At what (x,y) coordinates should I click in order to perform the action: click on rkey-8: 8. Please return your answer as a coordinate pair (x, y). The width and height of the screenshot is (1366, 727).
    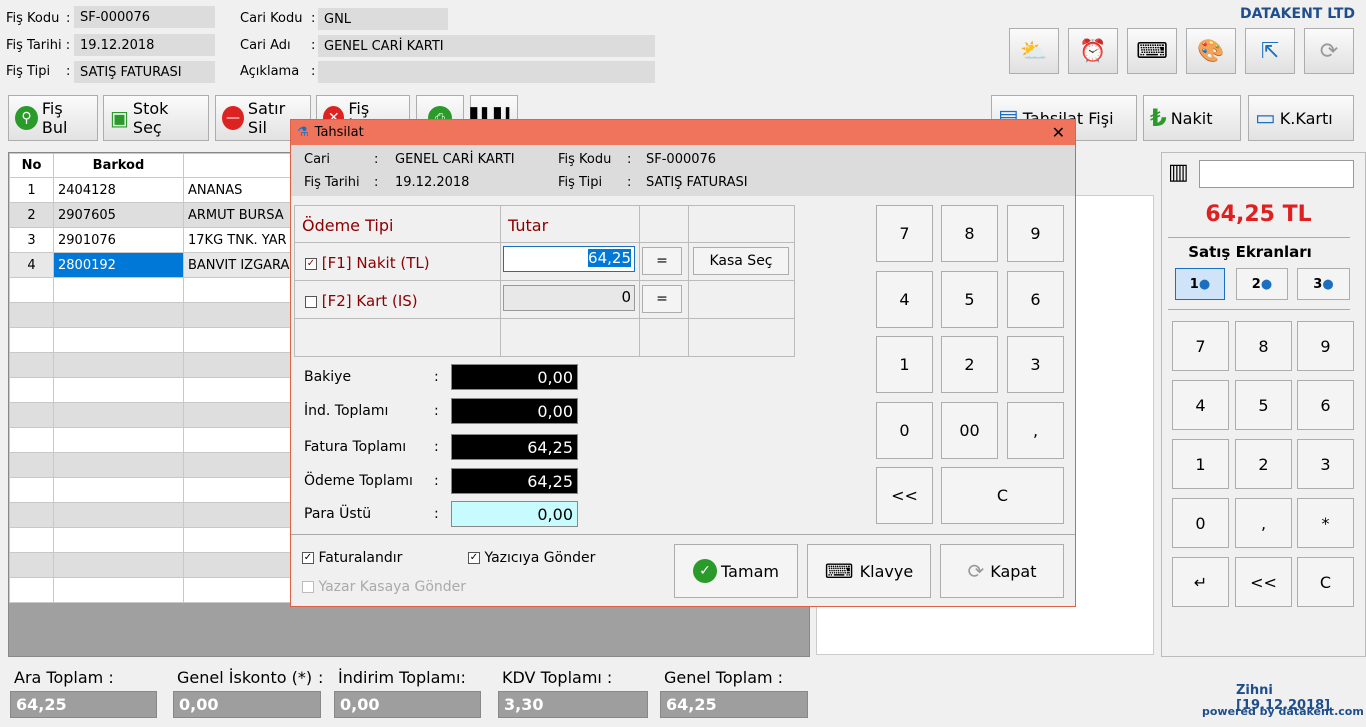
    Looking at the image, I should click on (1263, 346).